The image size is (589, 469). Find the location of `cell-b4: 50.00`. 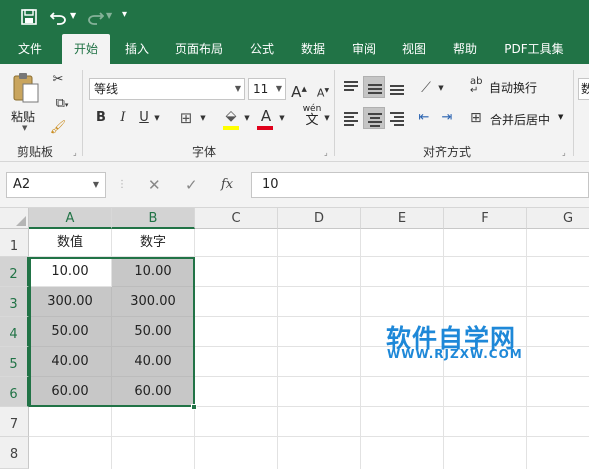

cell-b4: 50.00 is located at coordinates (153, 332).